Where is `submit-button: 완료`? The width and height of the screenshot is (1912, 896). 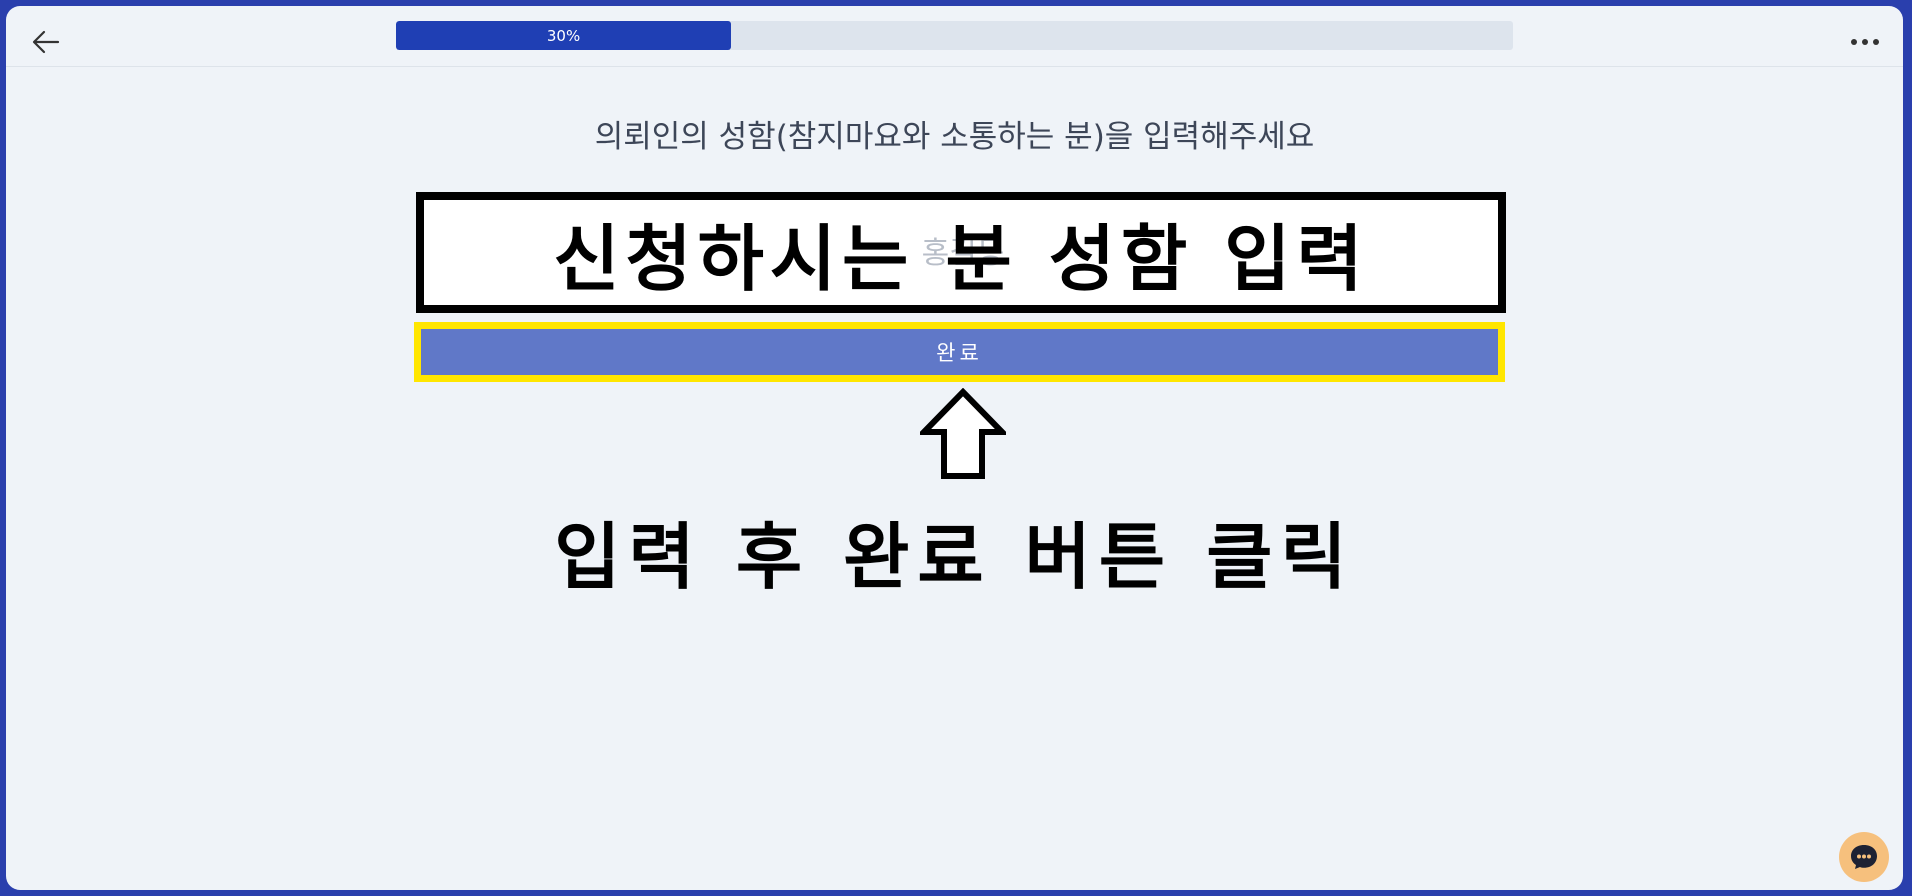 submit-button: 완료 is located at coordinates (959, 352).